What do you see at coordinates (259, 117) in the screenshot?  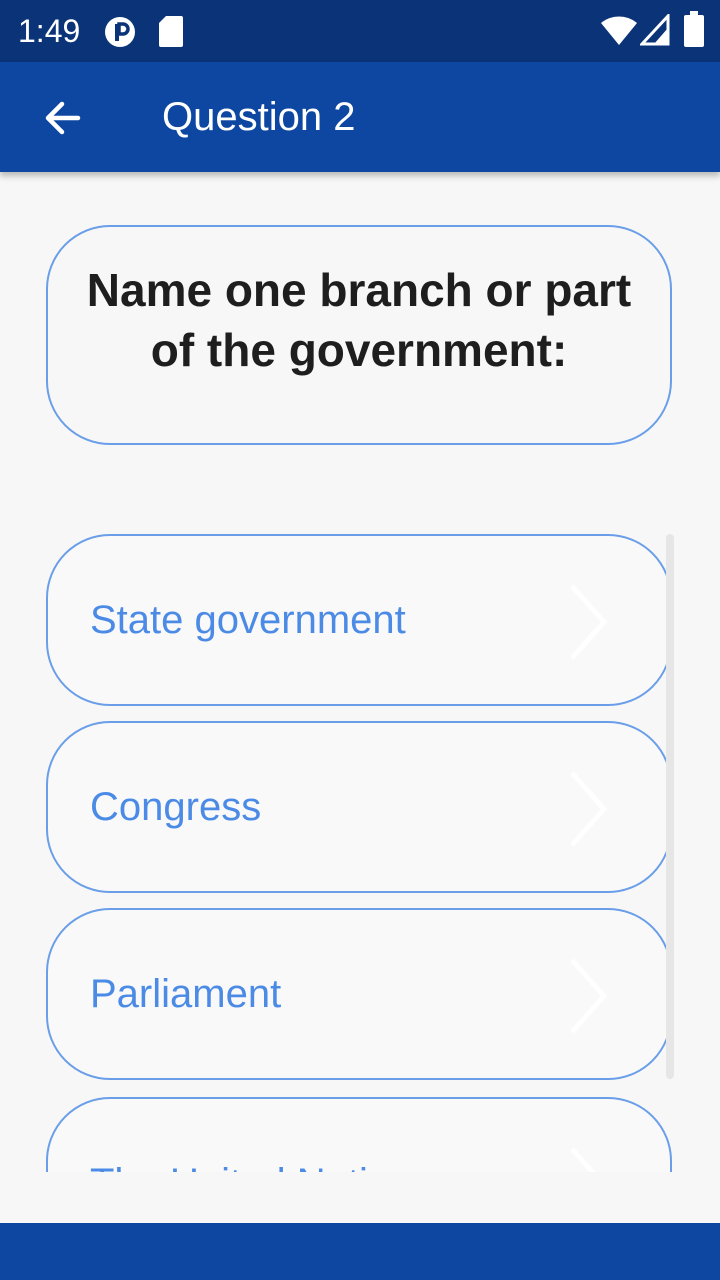 I see `page-title: Question 2` at bounding box center [259, 117].